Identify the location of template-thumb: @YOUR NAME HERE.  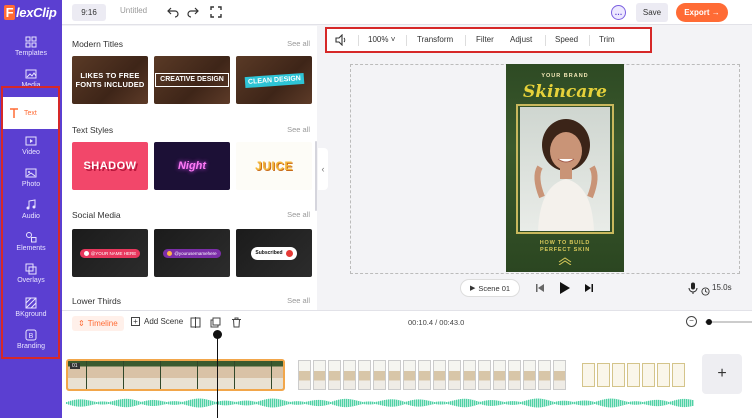
(110, 253).